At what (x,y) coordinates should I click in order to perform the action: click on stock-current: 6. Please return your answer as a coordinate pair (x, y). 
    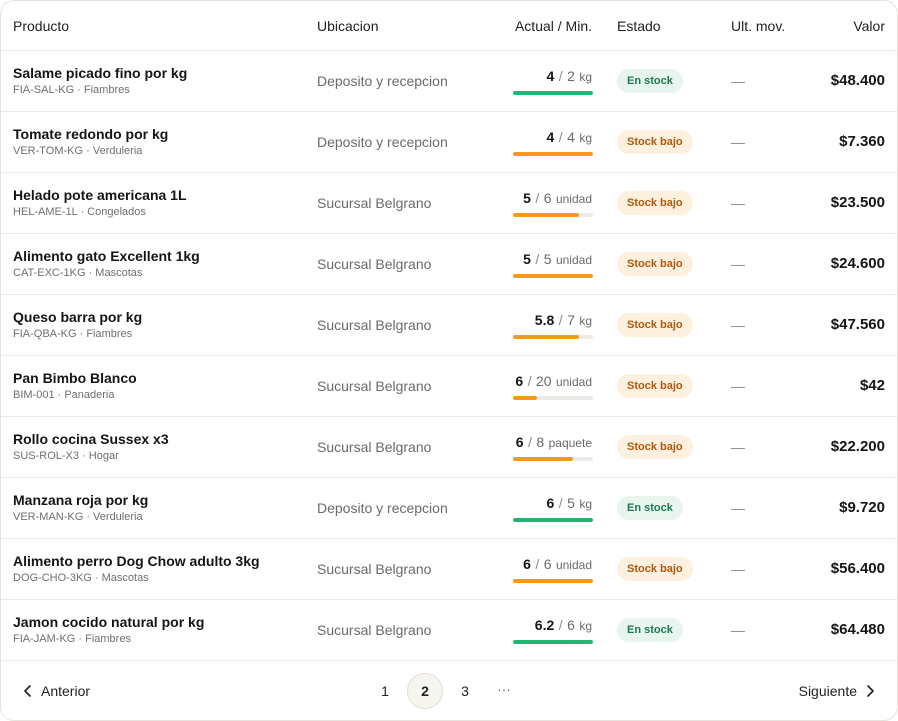
    Looking at the image, I should click on (527, 564).